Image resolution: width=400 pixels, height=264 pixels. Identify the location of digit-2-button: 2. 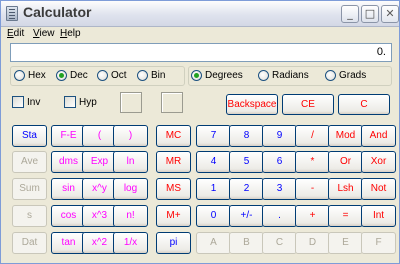
(246, 189).